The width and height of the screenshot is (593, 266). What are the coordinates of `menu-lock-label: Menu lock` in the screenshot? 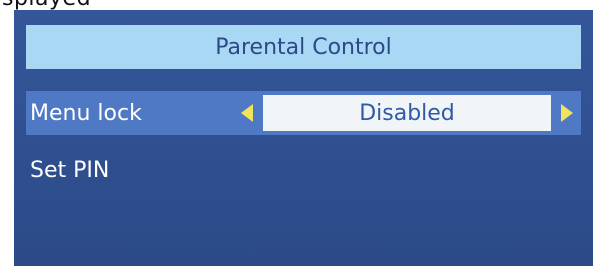 It's located at (86, 113).